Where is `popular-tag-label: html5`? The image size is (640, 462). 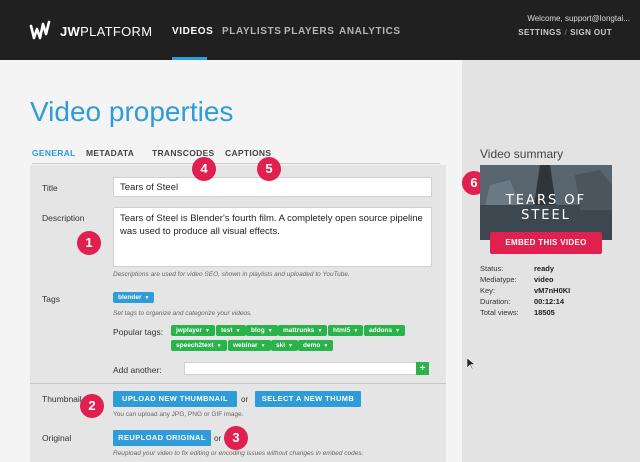 popular-tag-label: html5 is located at coordinates (342, 330).